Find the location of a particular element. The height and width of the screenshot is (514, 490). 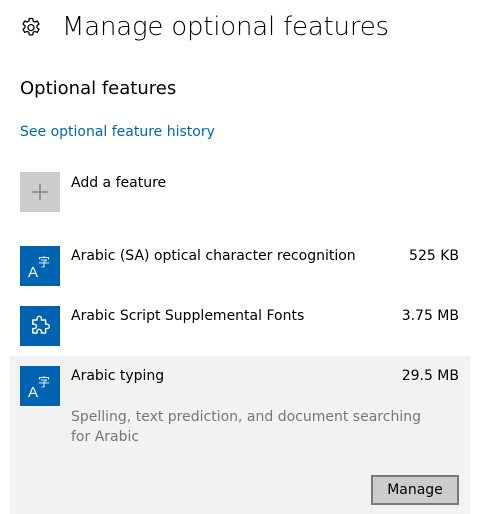

feature-size: 3.75 MB is located at coordinates (430, 316).